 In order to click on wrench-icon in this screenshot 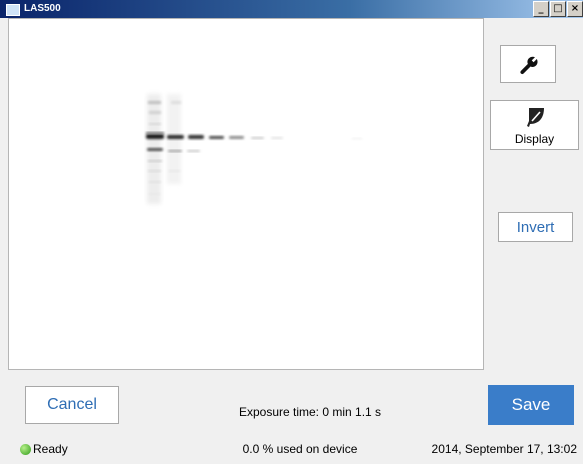, I will do `click(529, 65)`.